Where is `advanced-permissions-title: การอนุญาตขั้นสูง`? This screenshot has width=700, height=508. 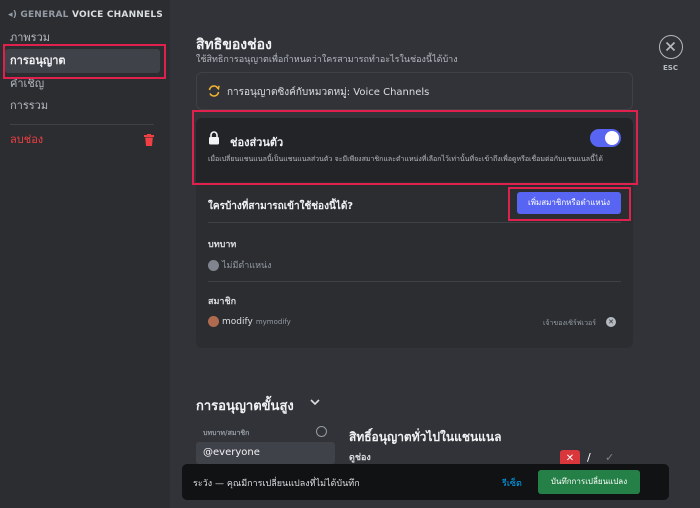 advanced-permissions-title: การอนุญาตขั้นสูง is located at coordinates (245, 406).